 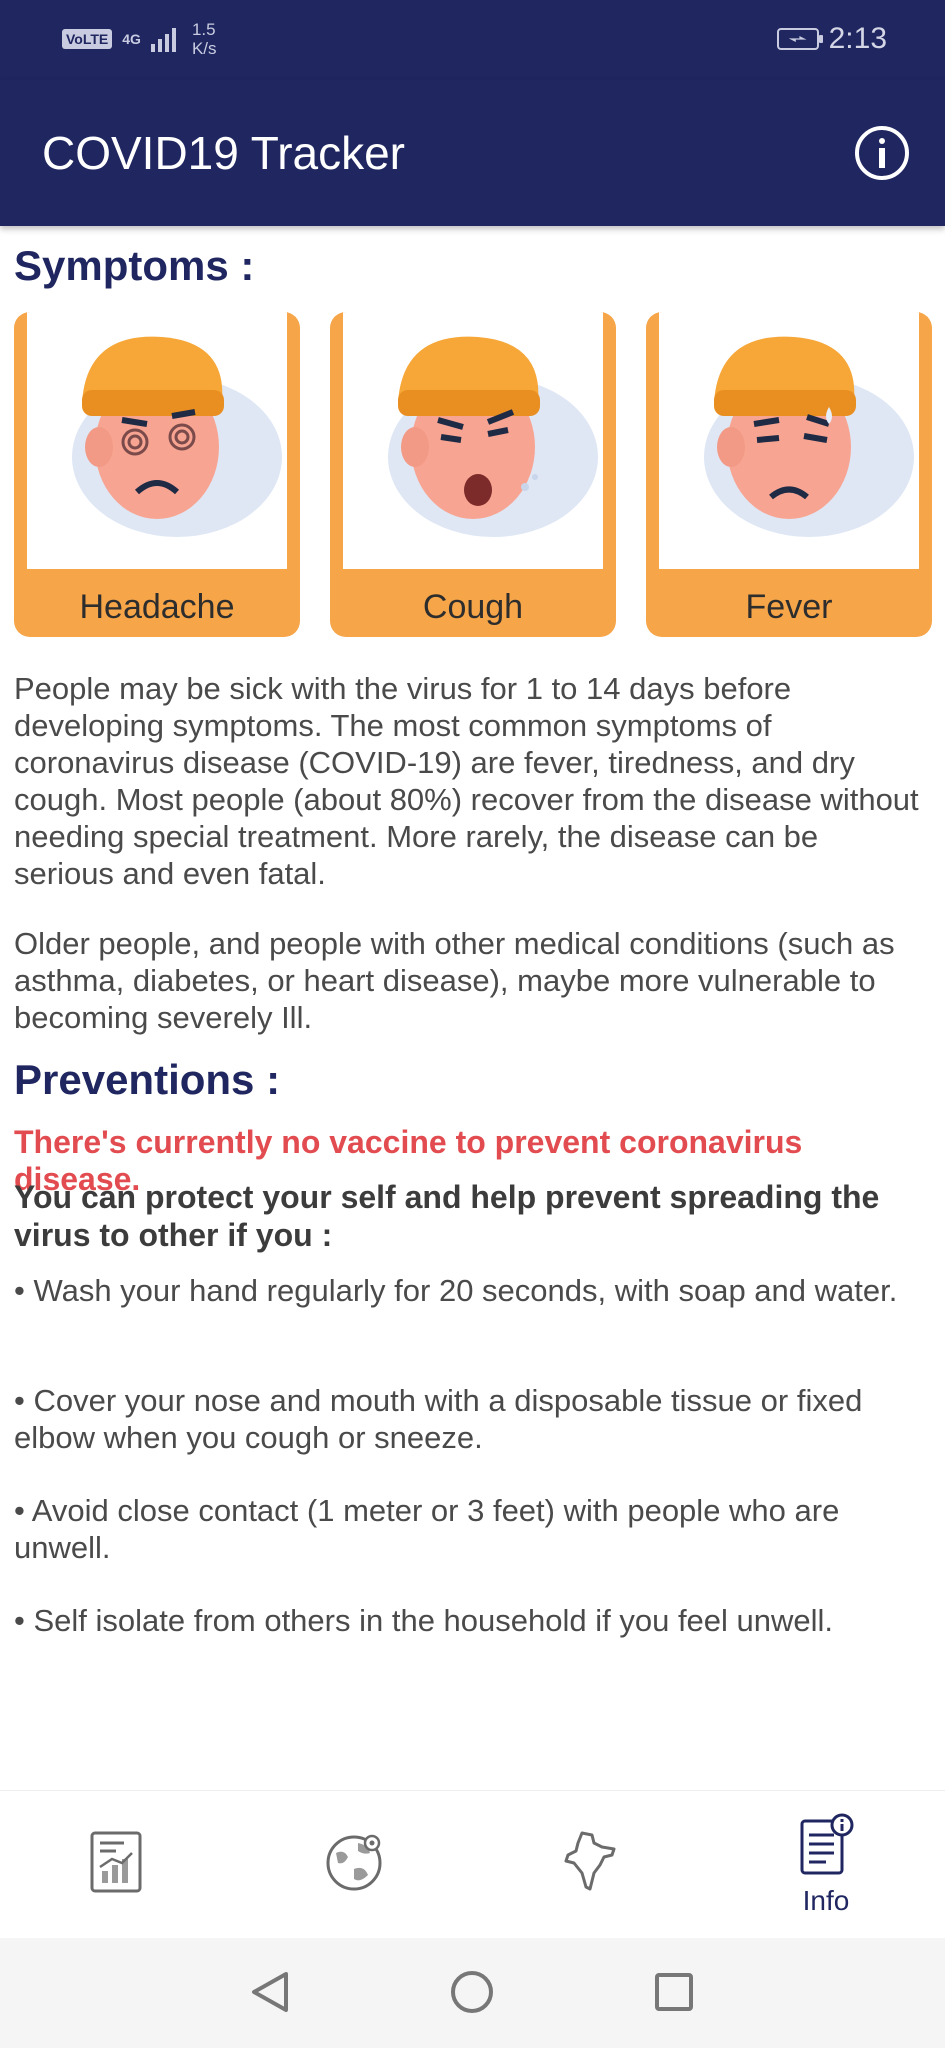 I want to click on stats-report-icon, so click(x=116, y=1862).